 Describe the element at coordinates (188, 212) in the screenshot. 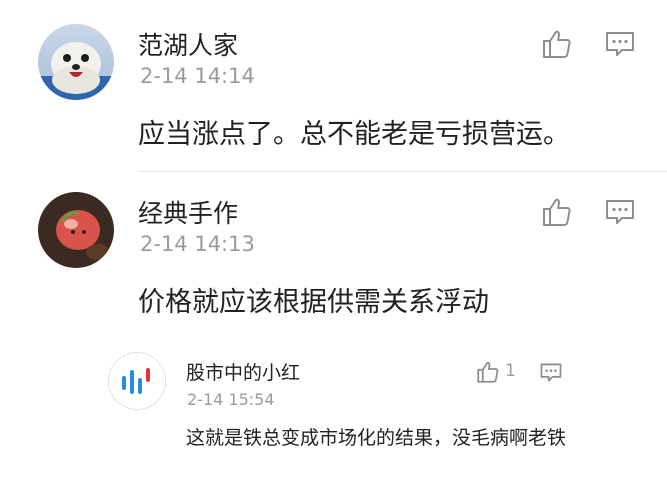

I see `comment-author: 经典手作` at that location.